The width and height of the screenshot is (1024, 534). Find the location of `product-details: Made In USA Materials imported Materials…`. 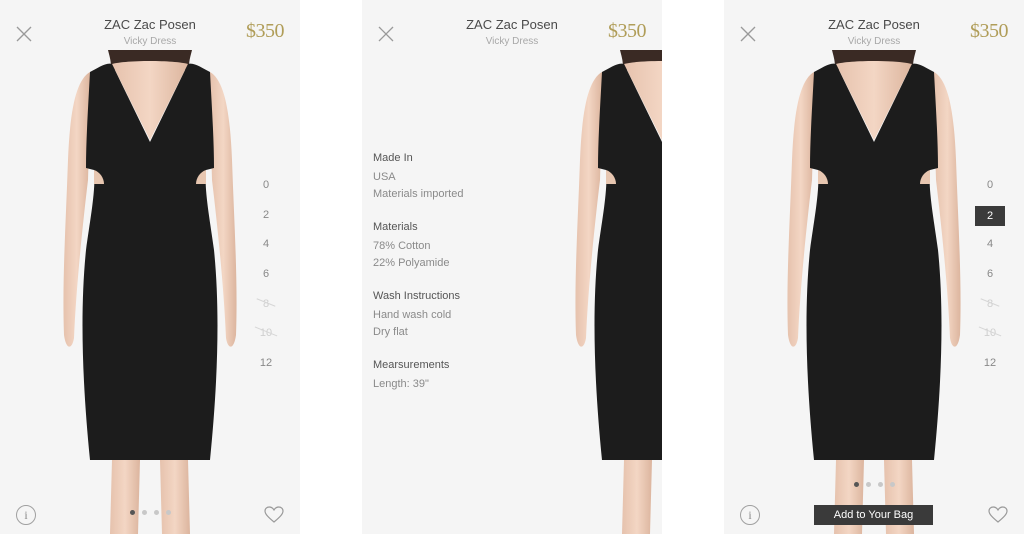

product-details: Made In USA Materials imported Materials… is located at coordinates (458, 279).